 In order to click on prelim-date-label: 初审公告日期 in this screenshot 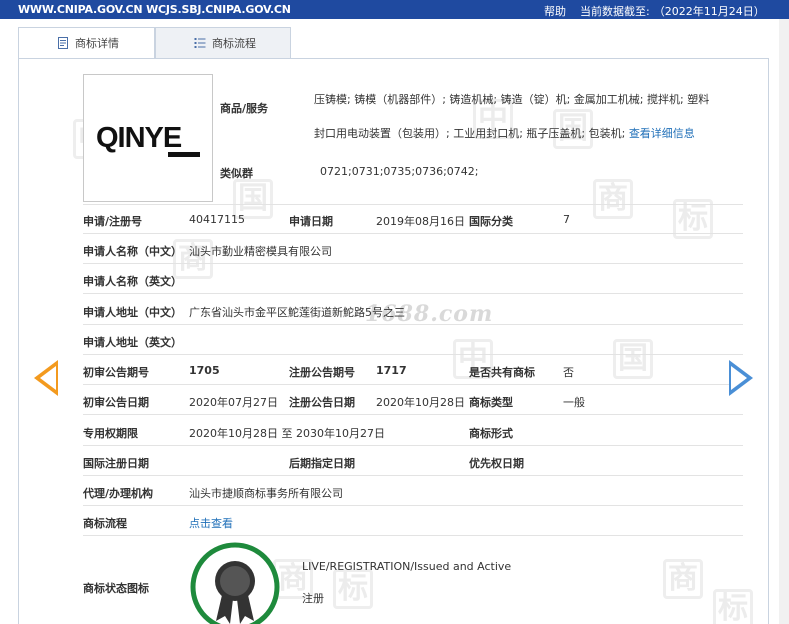, I will do `click(116, 402)`.